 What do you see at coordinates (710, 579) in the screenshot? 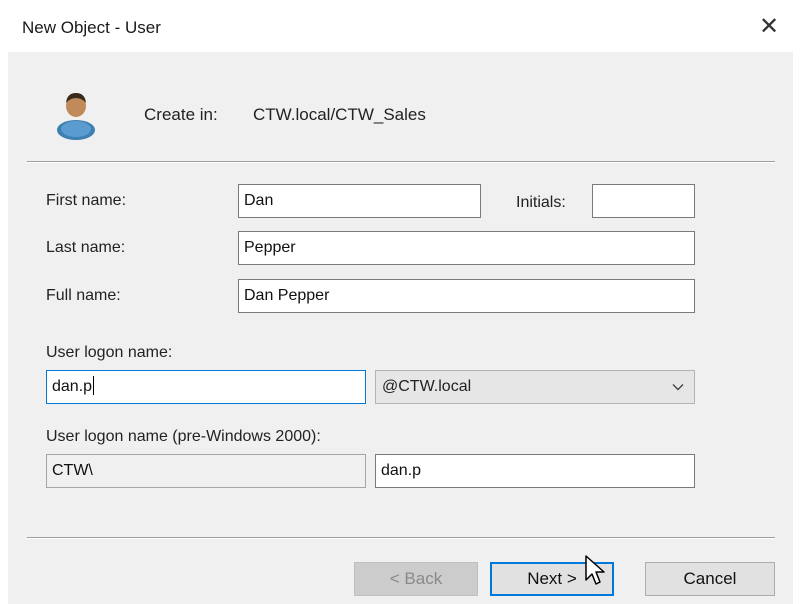
I see `cancel-button: Cancel` at bounding box center [710, 579].